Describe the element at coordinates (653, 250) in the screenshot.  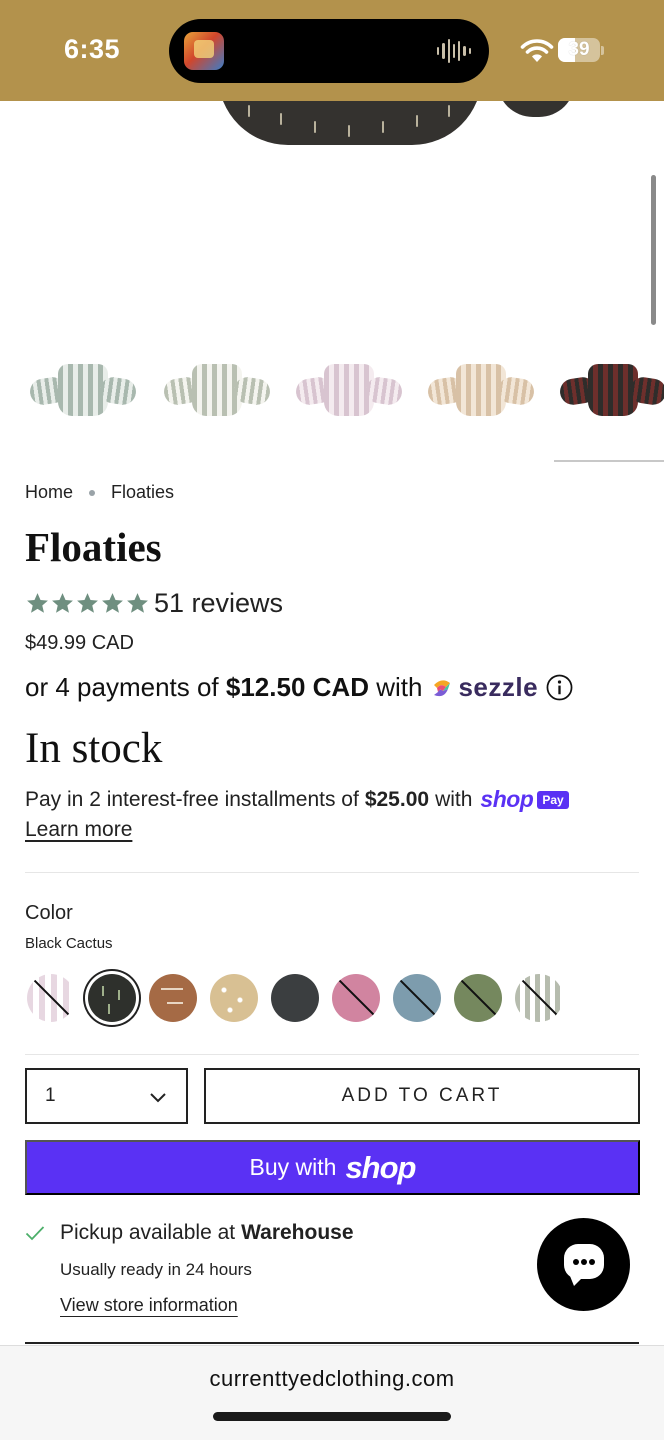
I see `page-scrollbar` at that location.